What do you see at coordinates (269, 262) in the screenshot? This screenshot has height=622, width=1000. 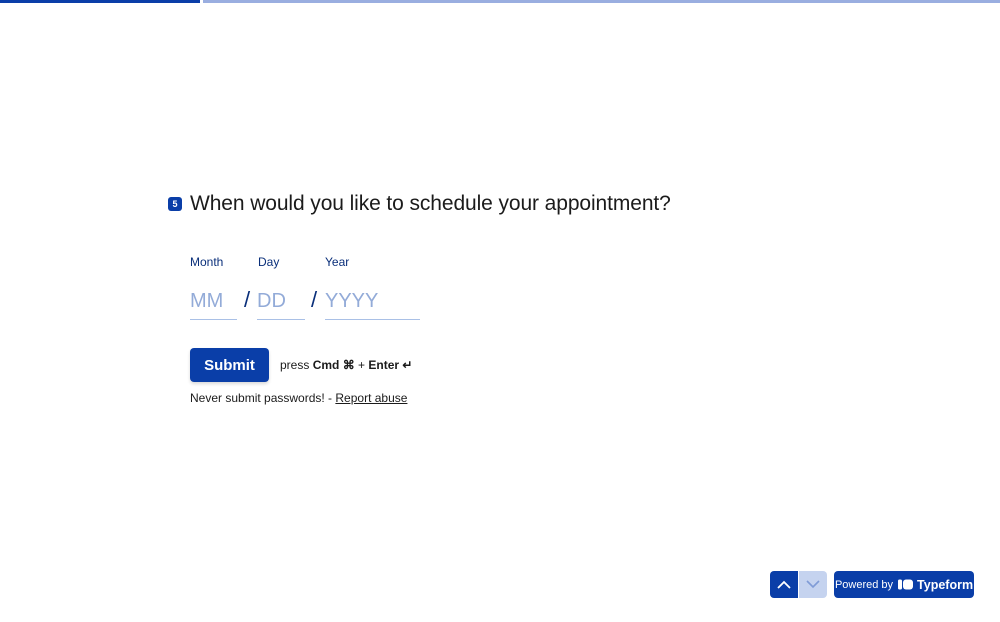 I see `day-label: Day` at bounding box center [269, 262].